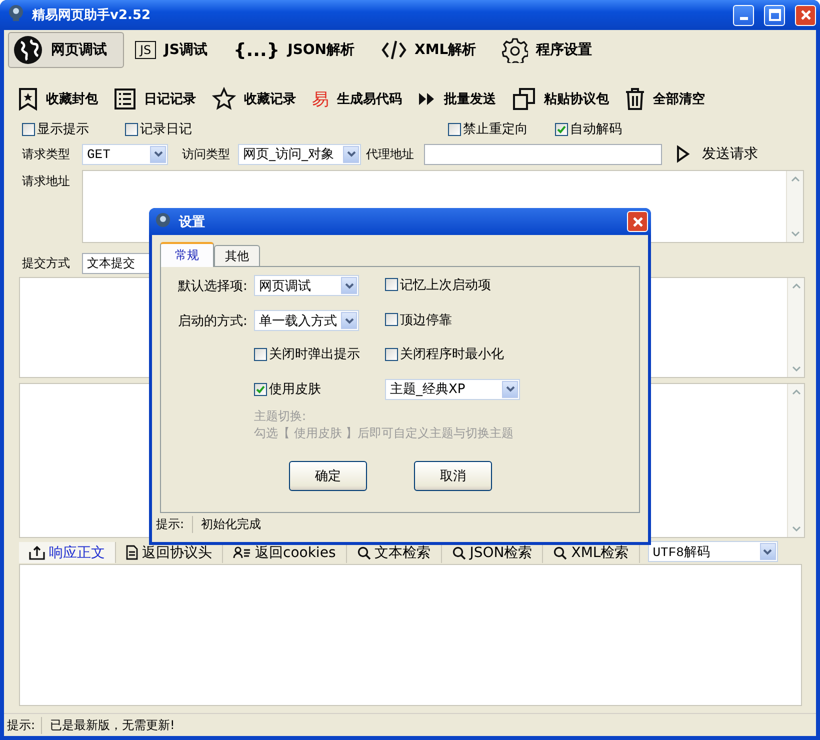 The image size is (820, 740). I want to click on window-title: 精易网页助手v2.52, so click(92, 15).